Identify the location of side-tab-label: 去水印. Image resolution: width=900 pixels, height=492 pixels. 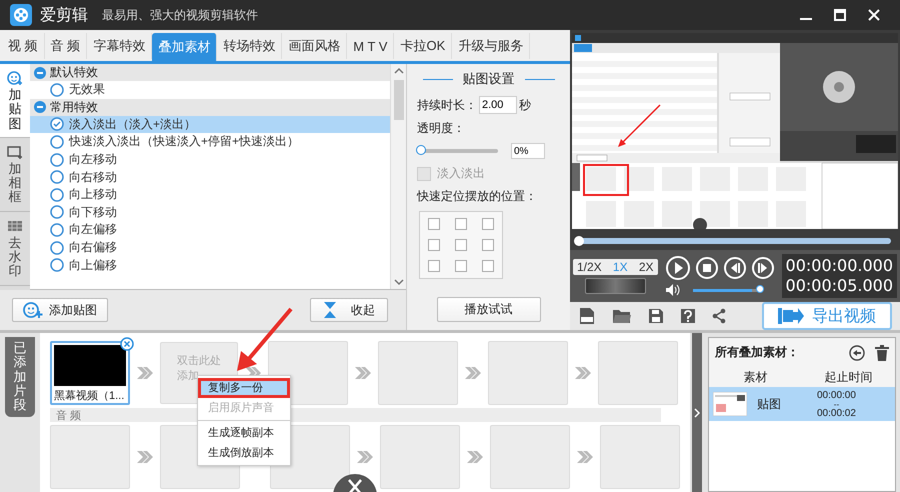
(15, 257).